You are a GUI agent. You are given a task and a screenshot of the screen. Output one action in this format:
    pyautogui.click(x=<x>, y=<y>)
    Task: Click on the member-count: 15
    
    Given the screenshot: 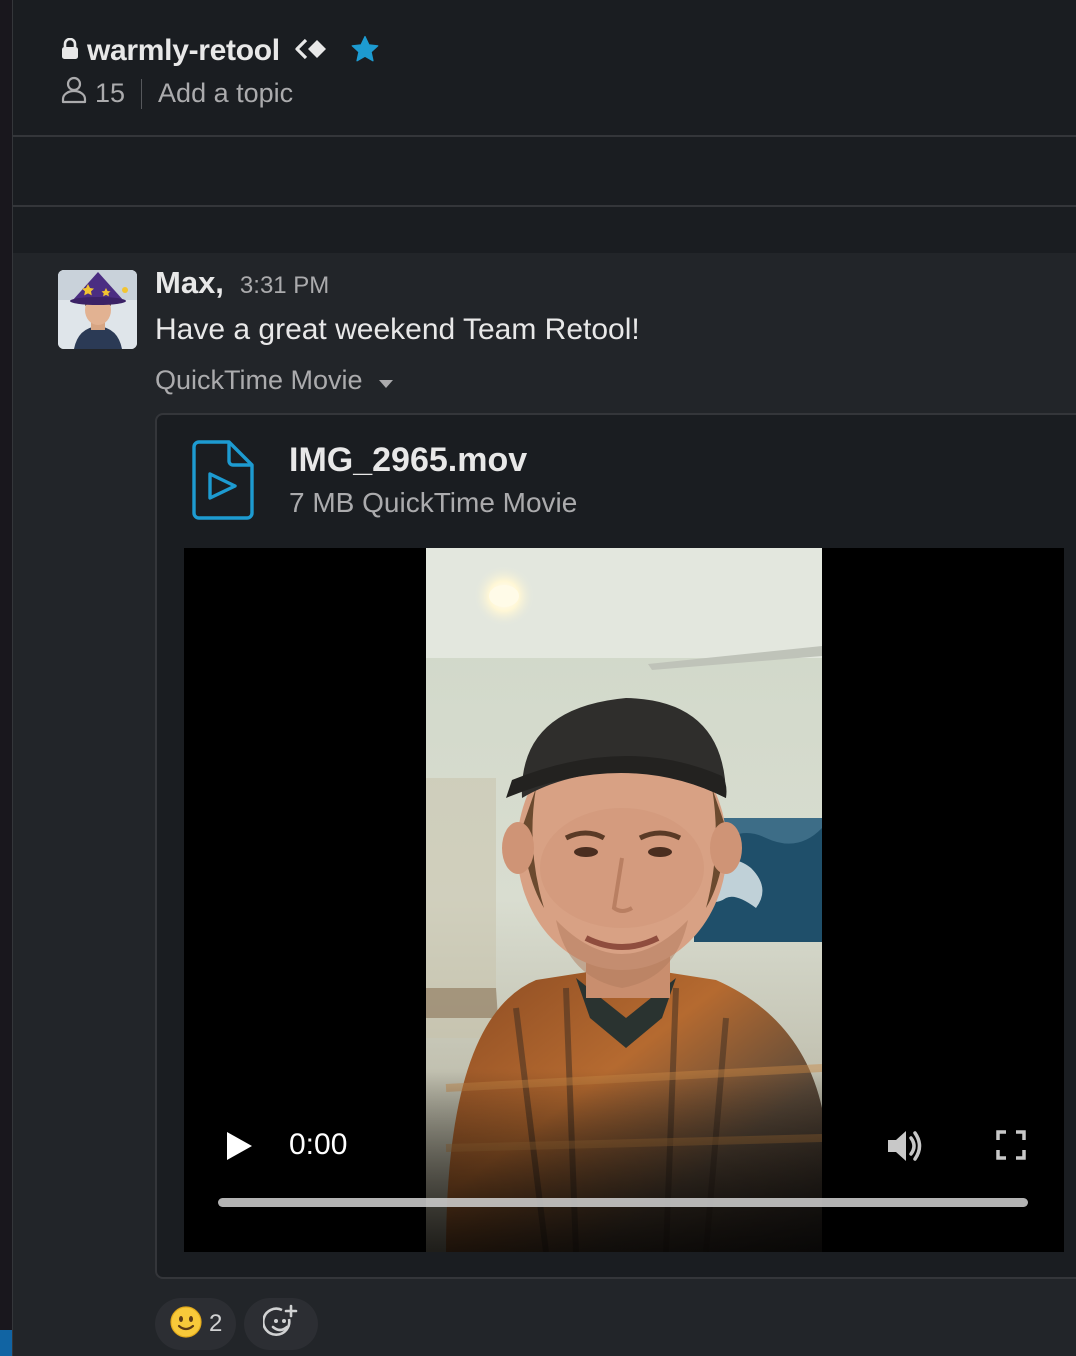 What is the action you would take?
    pyautogui.click(x=110, y=93)
    